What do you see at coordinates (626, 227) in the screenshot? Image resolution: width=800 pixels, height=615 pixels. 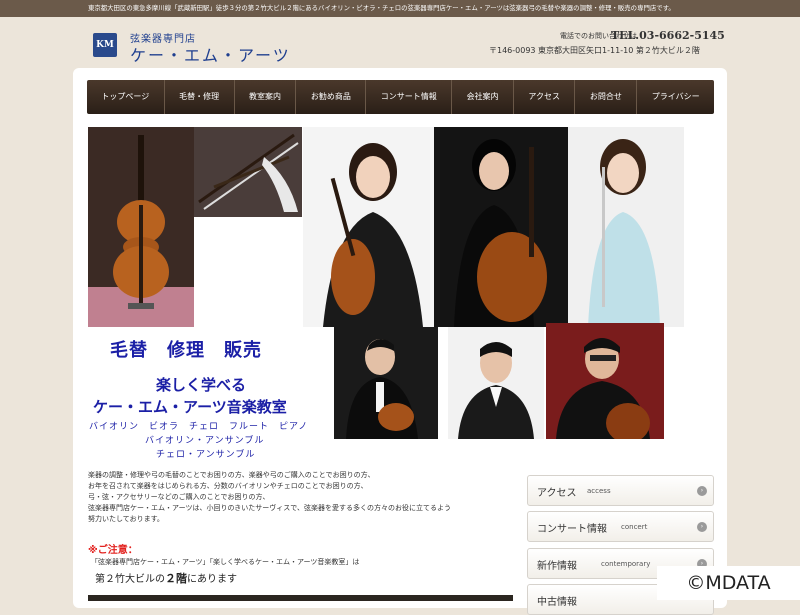 I see `flutist-photo` at bounding box center [626, 227].